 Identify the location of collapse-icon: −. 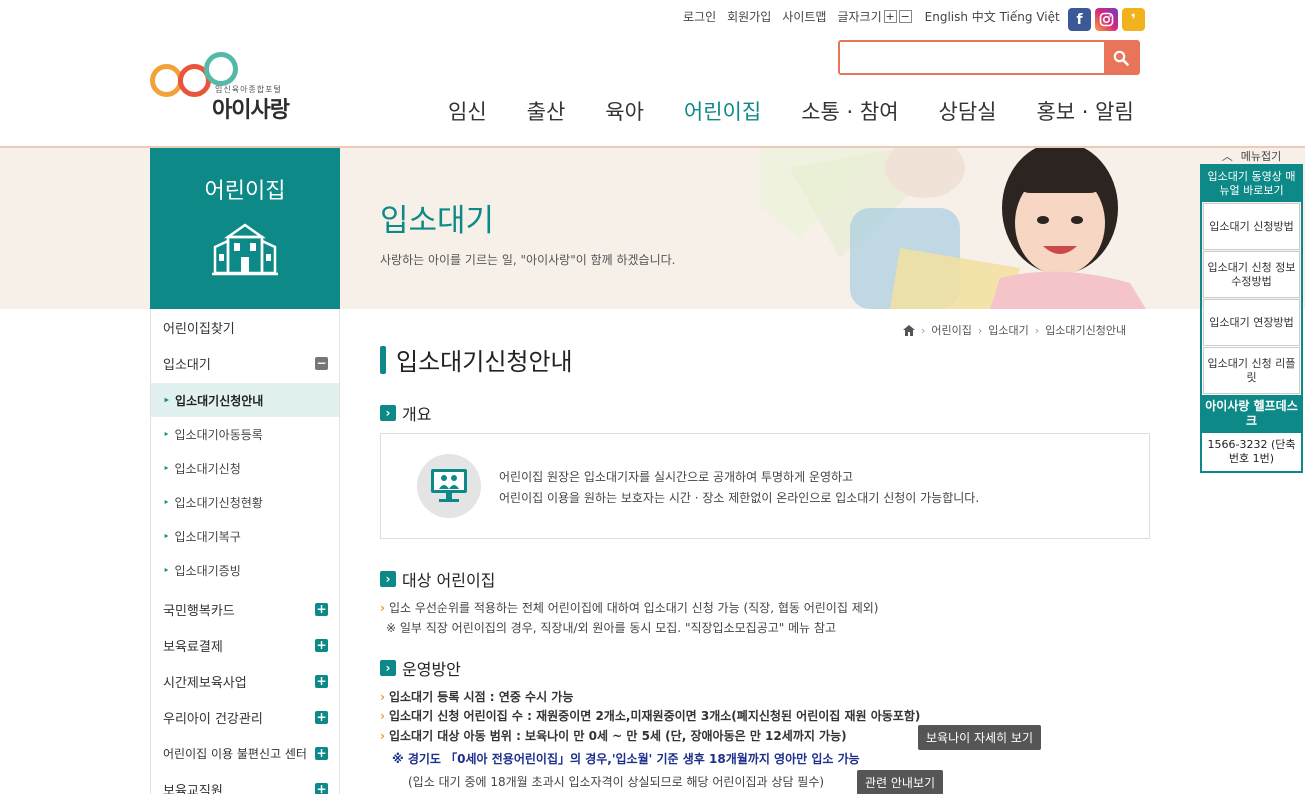
(321, 363).